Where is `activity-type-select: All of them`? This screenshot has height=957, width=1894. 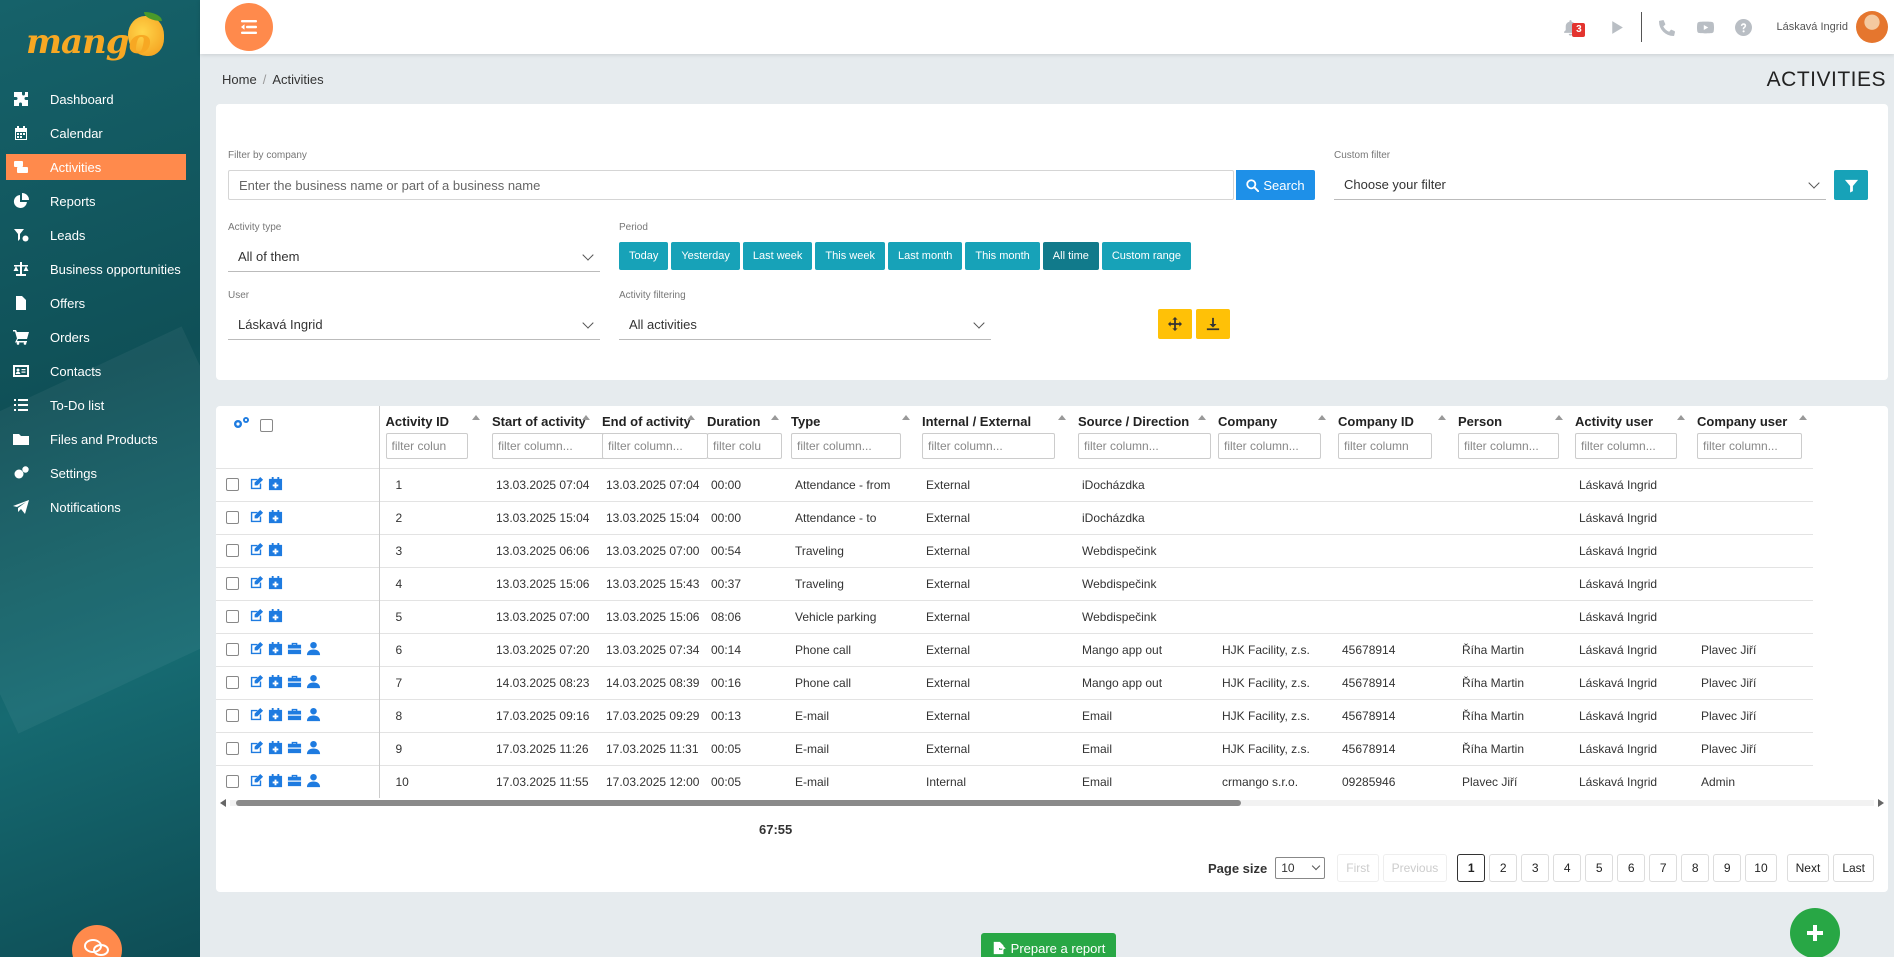 activity-type-select: All of them is located at coordinates (414, 257).